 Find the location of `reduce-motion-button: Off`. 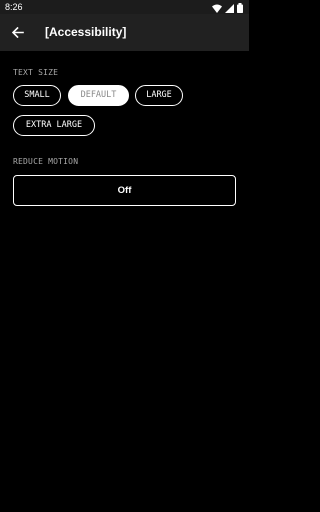

reduce-motion-button: Off is located at coordinates (124, 190).